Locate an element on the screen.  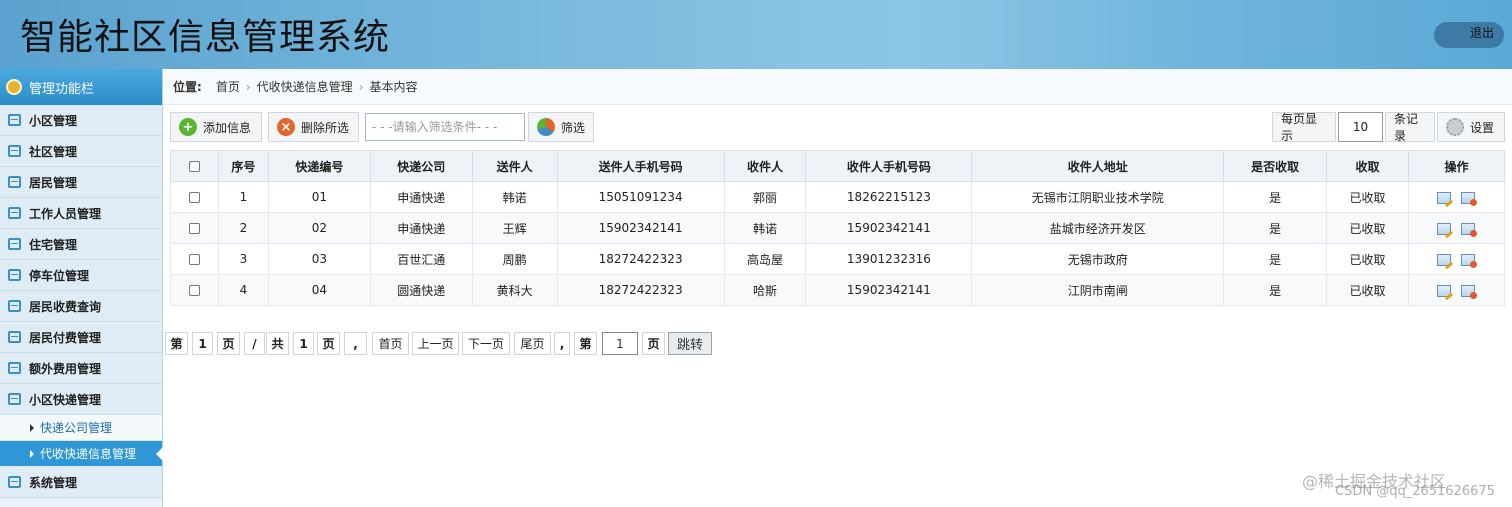
filter-input: - - -请输入筛选条件- - - is located at coordinates (445, 127).